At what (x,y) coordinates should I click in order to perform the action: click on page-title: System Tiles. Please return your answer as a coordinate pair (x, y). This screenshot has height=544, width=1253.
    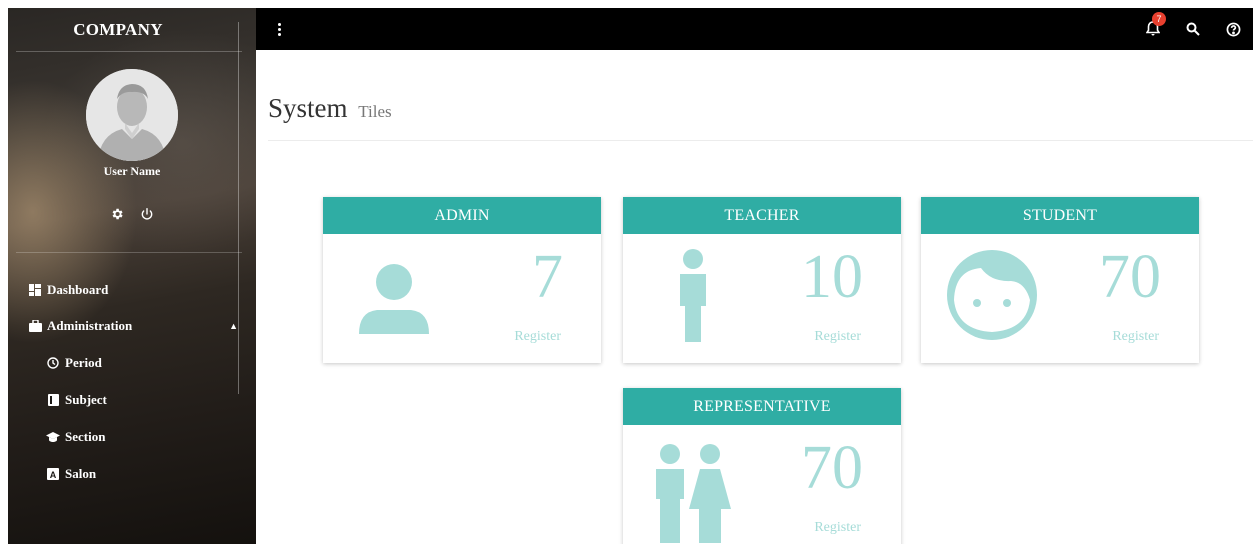
    Looking at the image, I should click on (330, 108).